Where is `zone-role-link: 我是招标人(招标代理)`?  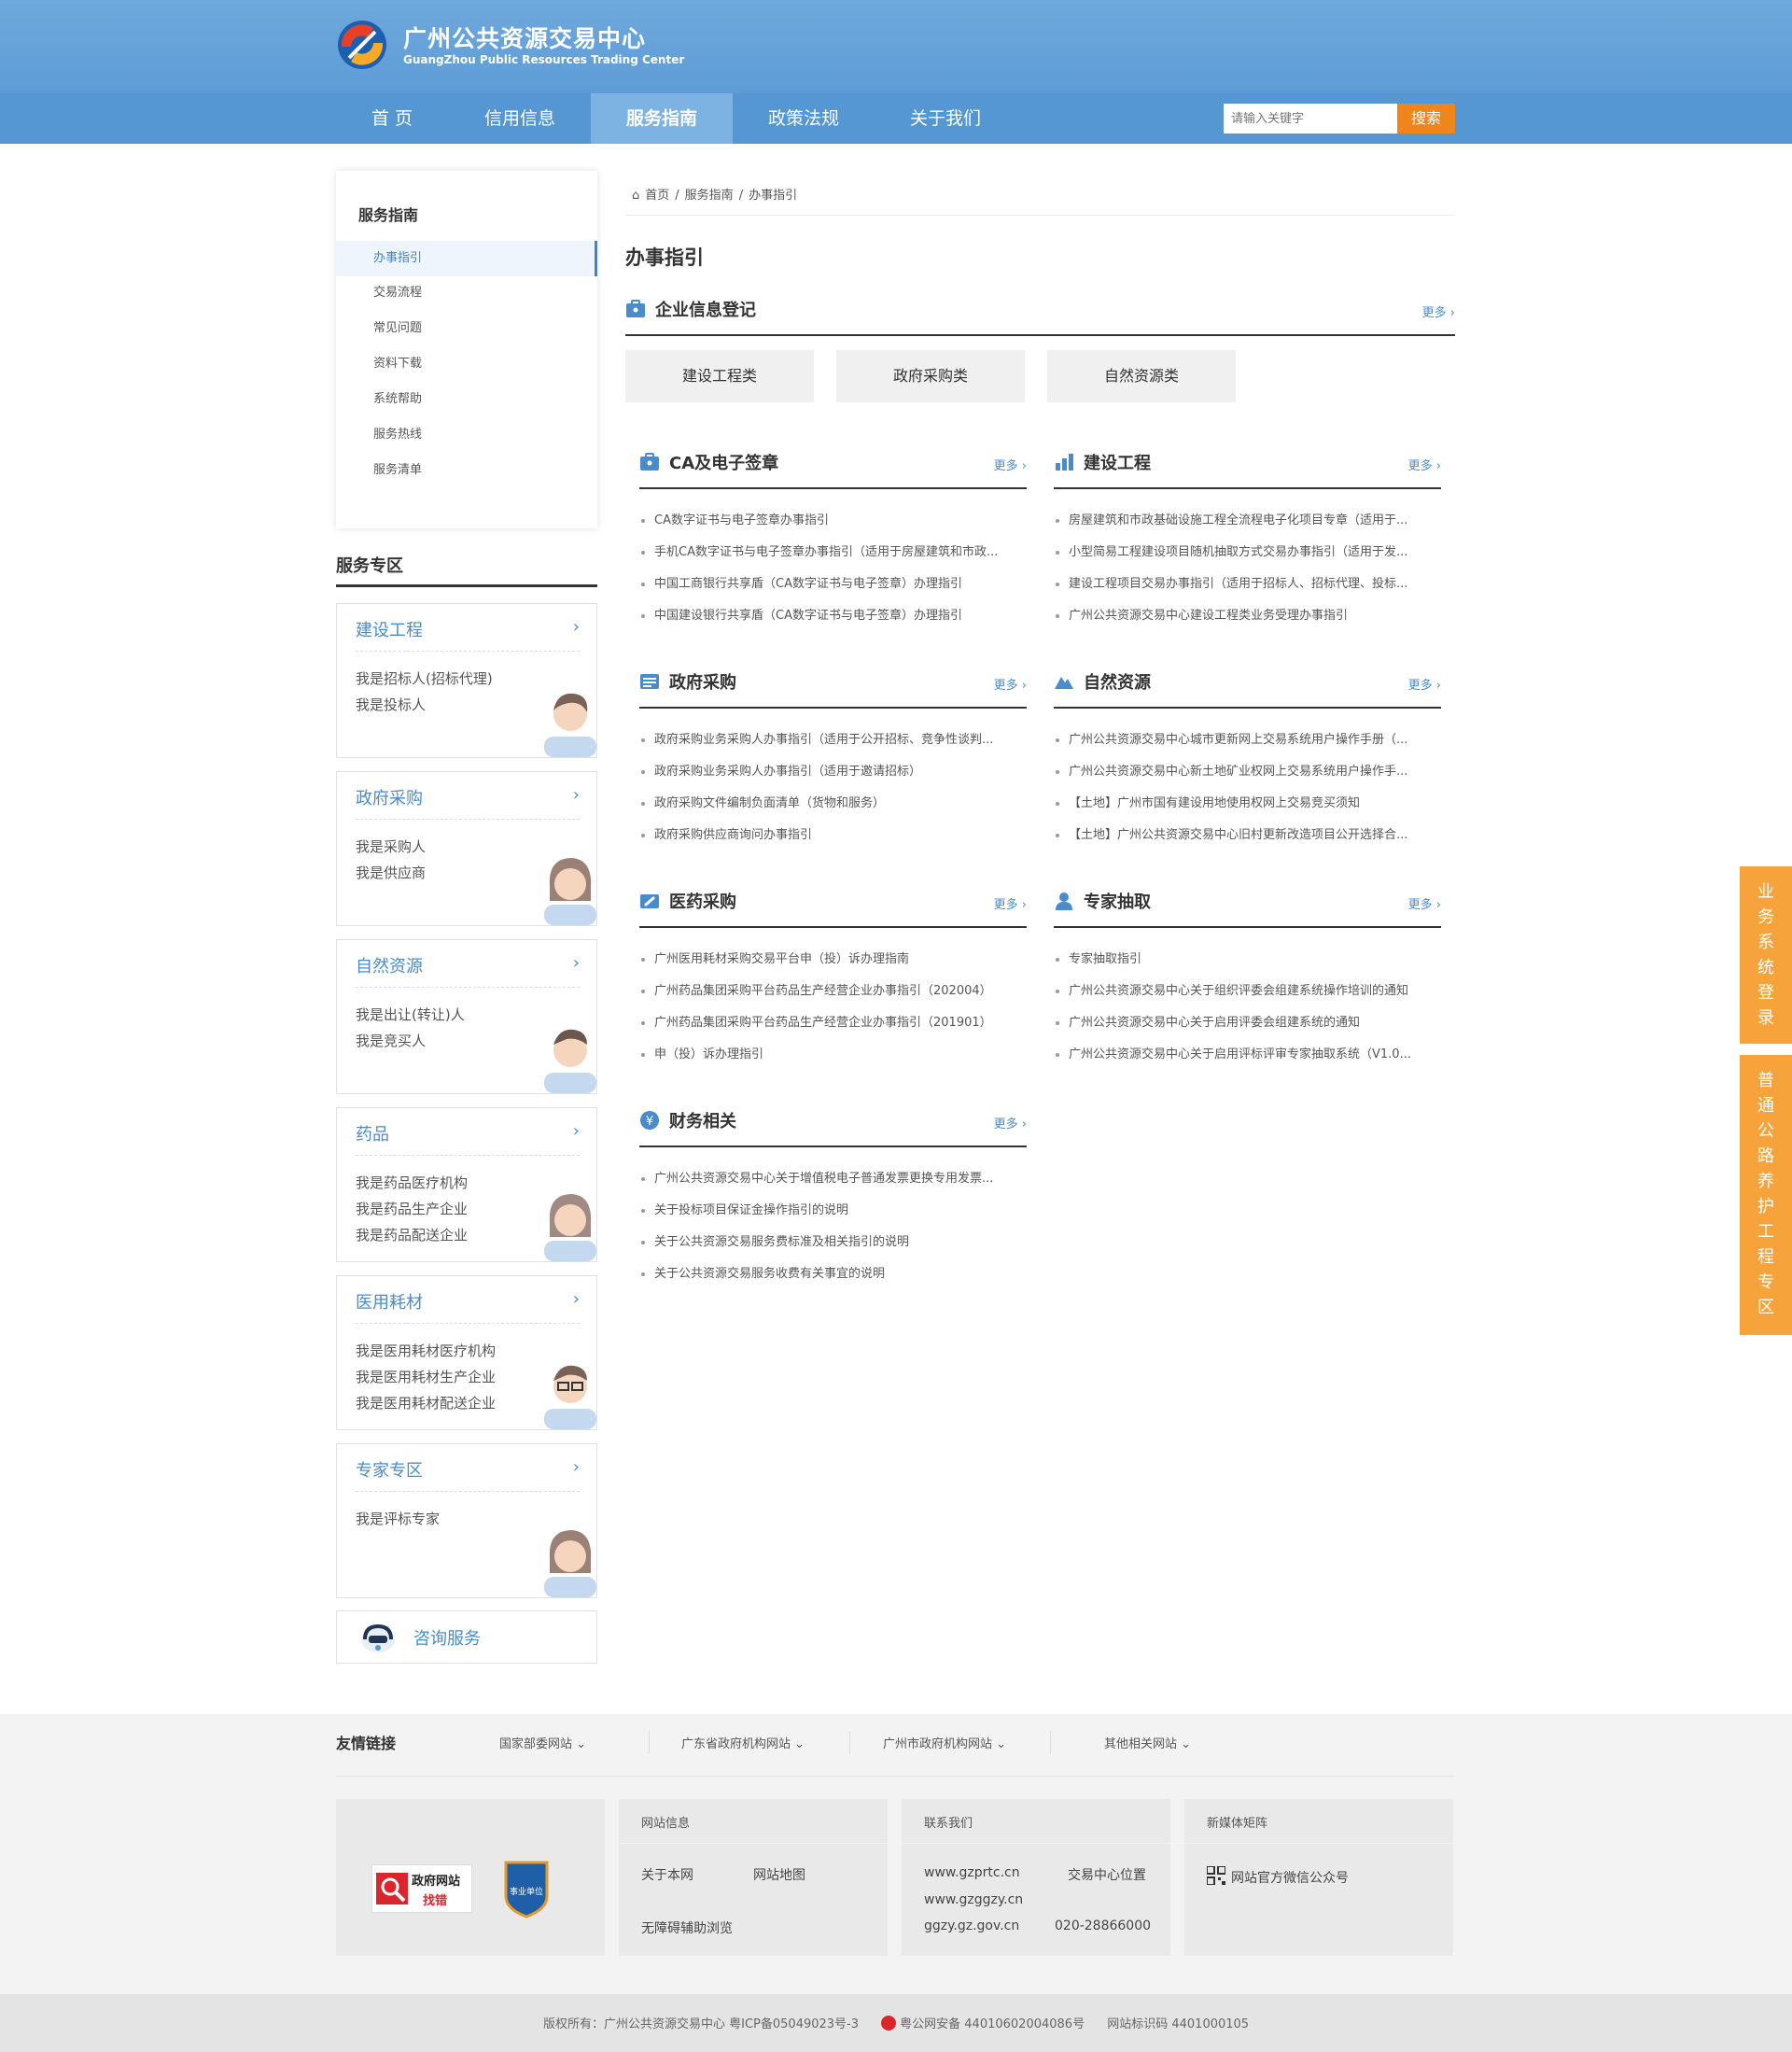 zone-role-link: 我是招标人(招标代理) is located at coordinates (424, 679).